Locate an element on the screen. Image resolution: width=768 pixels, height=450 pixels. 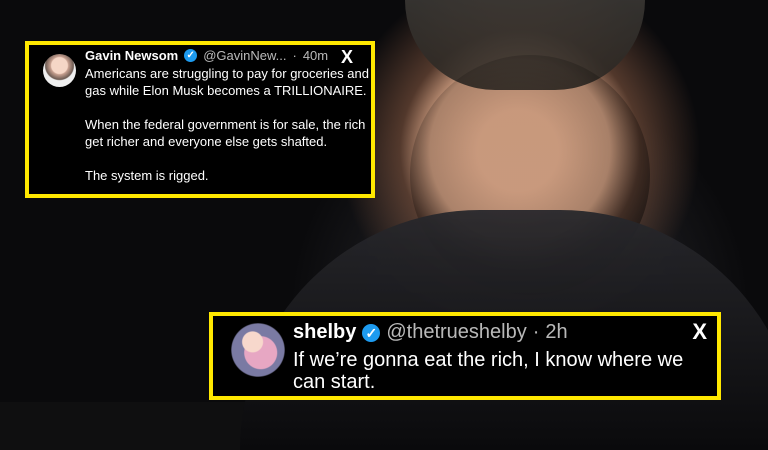
tweet-header: Gavin Newsom ✓ @GavinNew... · 40m is located at coordinates (206, 55).